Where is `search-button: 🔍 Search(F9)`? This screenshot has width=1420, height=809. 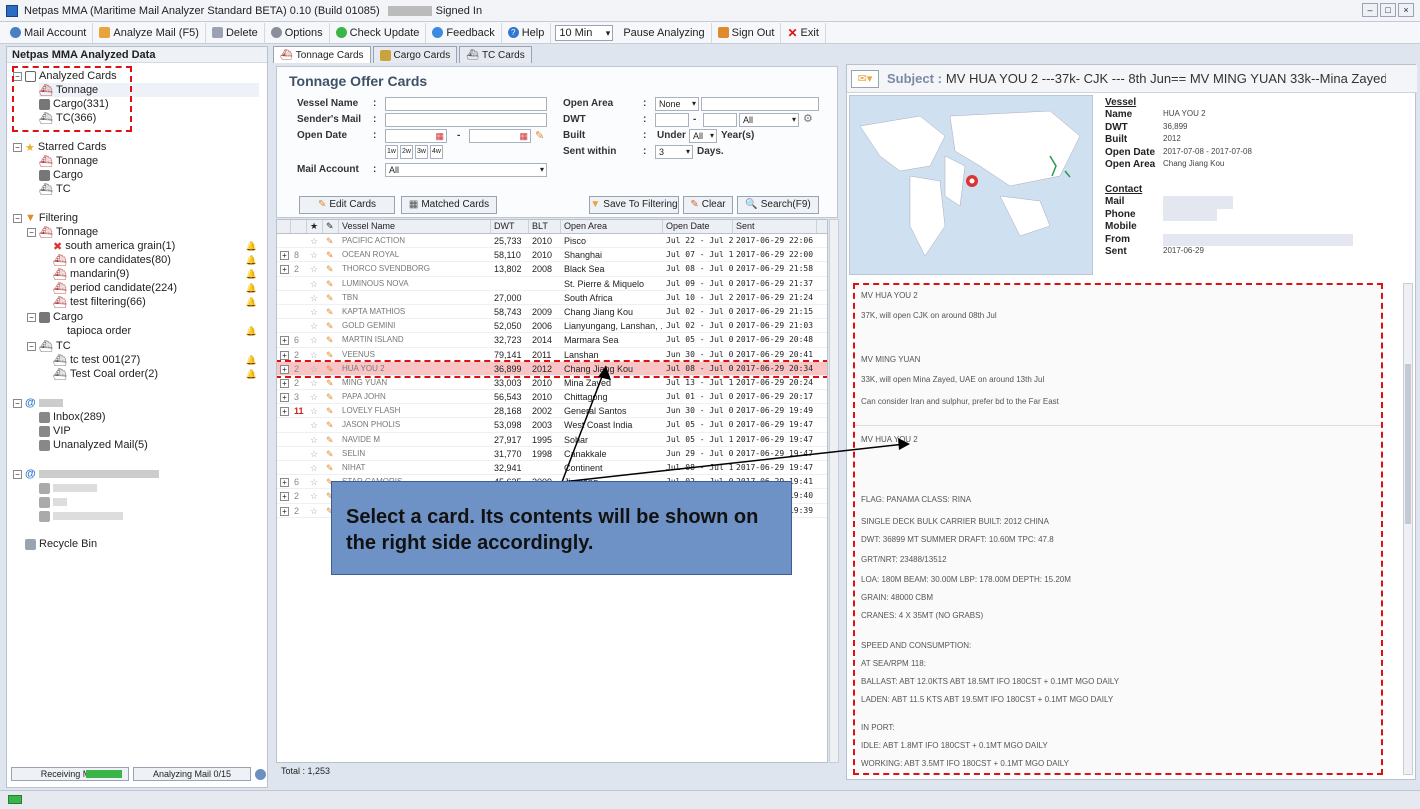 search-button: 🔍 Search(F9) is located at coordinates (778, 205).